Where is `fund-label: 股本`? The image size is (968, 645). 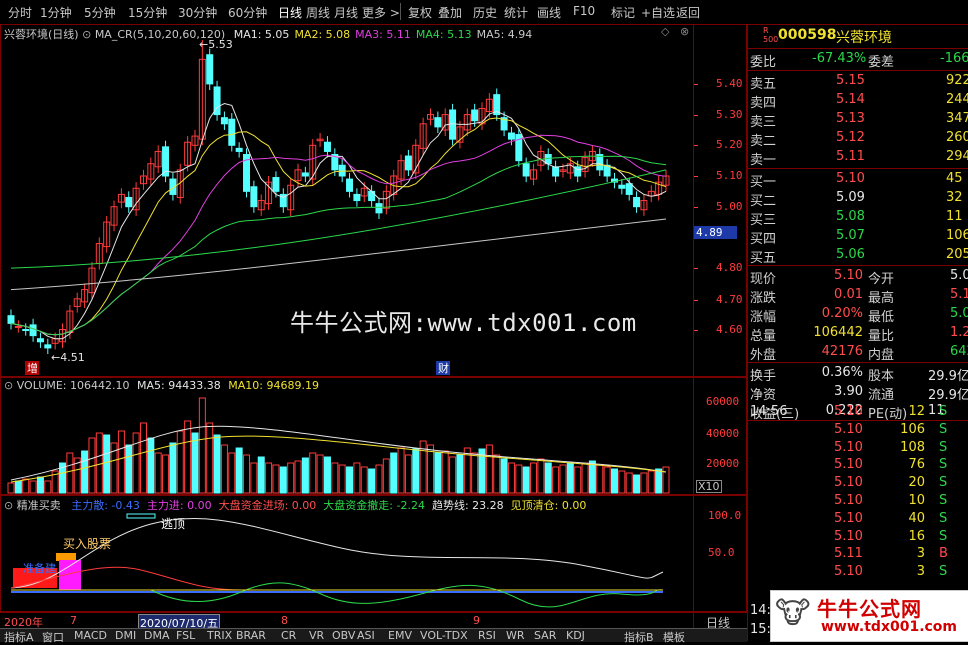 fund-label: 股本 is located at coordinates (881, 376).